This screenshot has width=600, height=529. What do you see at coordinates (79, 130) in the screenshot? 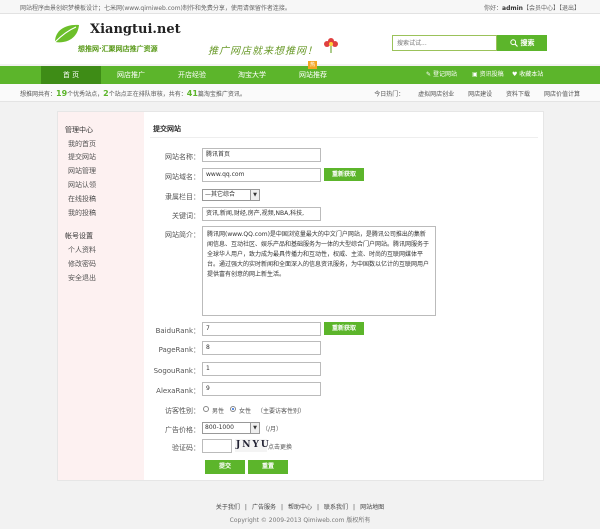
I see `sidebar-heading-manage: 管理中心` at bounding box center [79, 130].